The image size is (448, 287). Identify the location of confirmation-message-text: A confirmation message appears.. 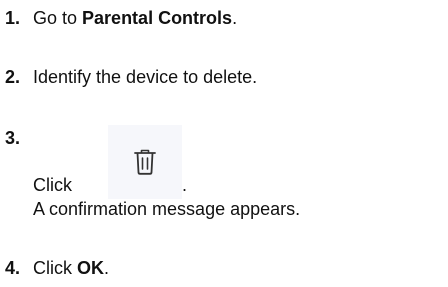
(167, 209).